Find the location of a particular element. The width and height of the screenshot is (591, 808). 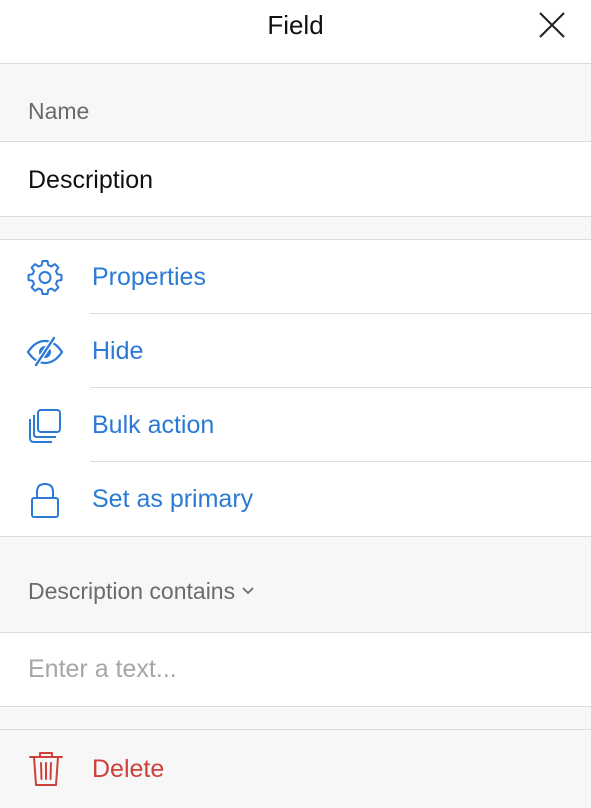

chevron-down-icon is located at coordinates (248, 591).